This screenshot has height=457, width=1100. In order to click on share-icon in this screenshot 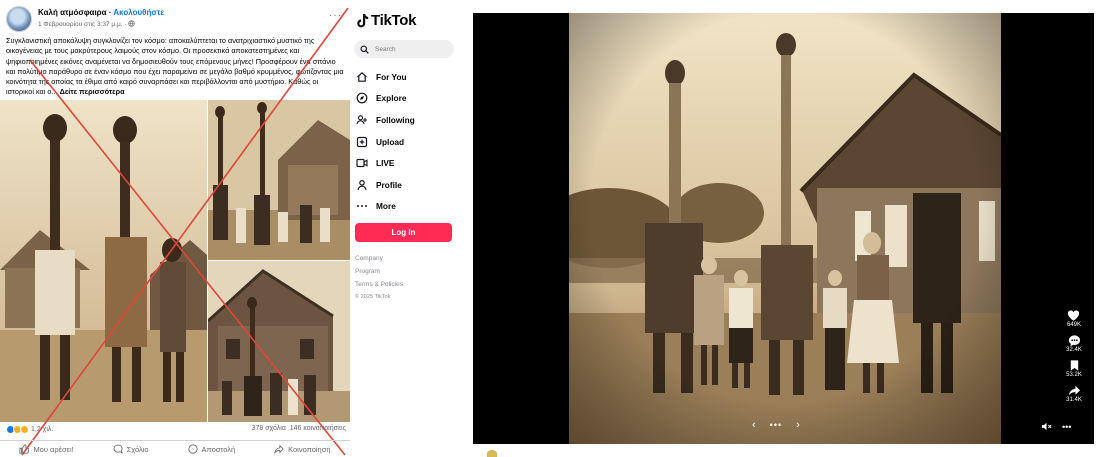, I will do `click(1074, 390)`.